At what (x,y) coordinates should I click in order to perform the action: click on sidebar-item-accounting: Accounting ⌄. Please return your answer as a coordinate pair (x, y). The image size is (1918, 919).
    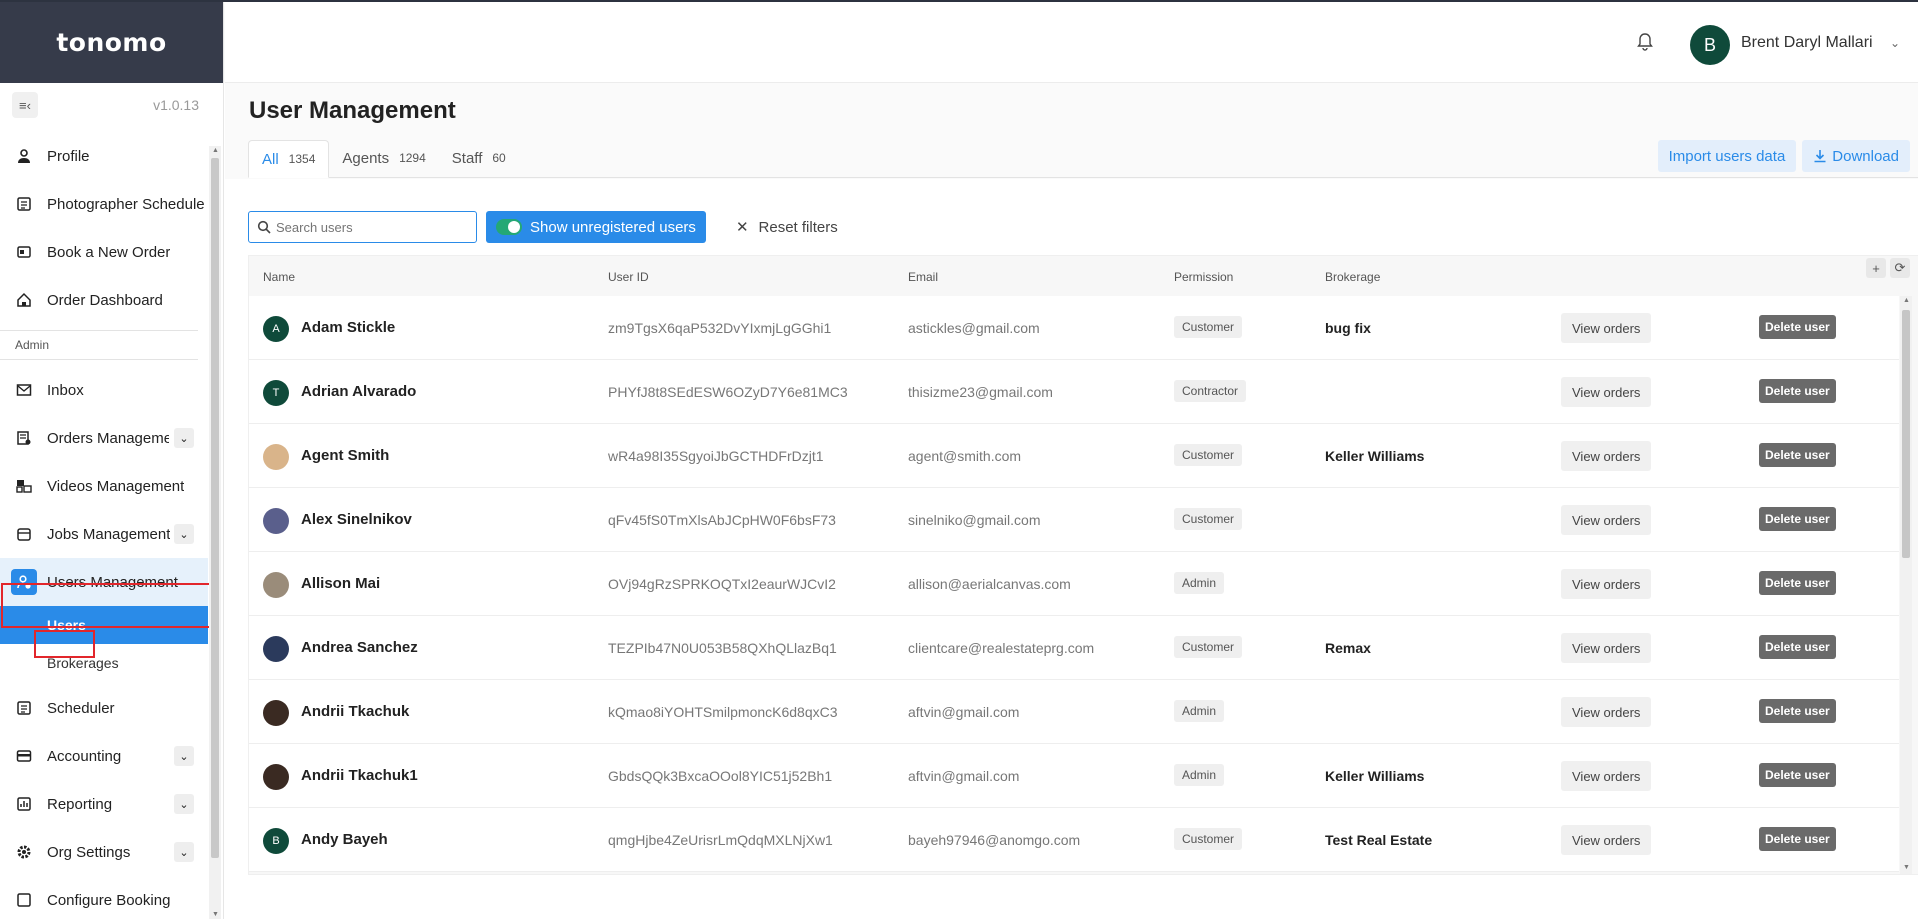
    Looking at the image, I should click on (104, 756).